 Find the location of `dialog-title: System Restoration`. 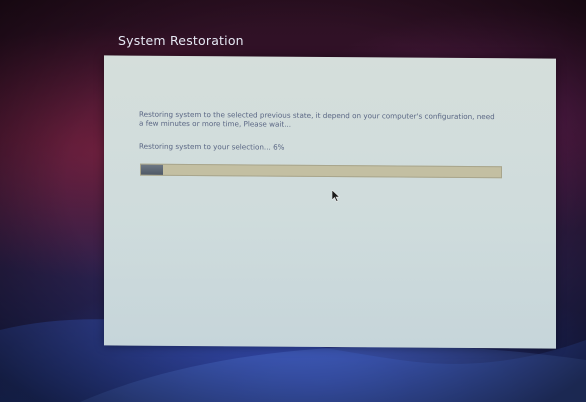

dialog-title: System Restoration is located at coordinates (181, 40).